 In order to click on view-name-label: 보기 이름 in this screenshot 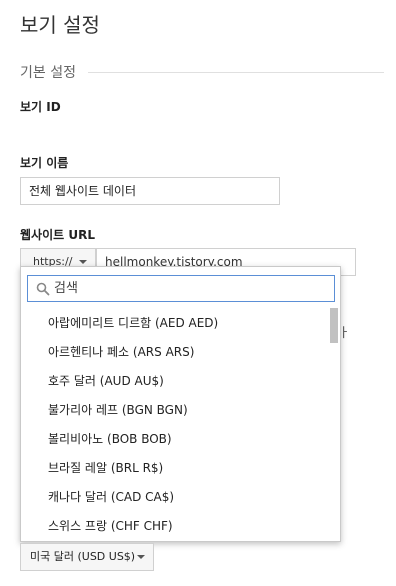, I will do `click(44, 163)`.